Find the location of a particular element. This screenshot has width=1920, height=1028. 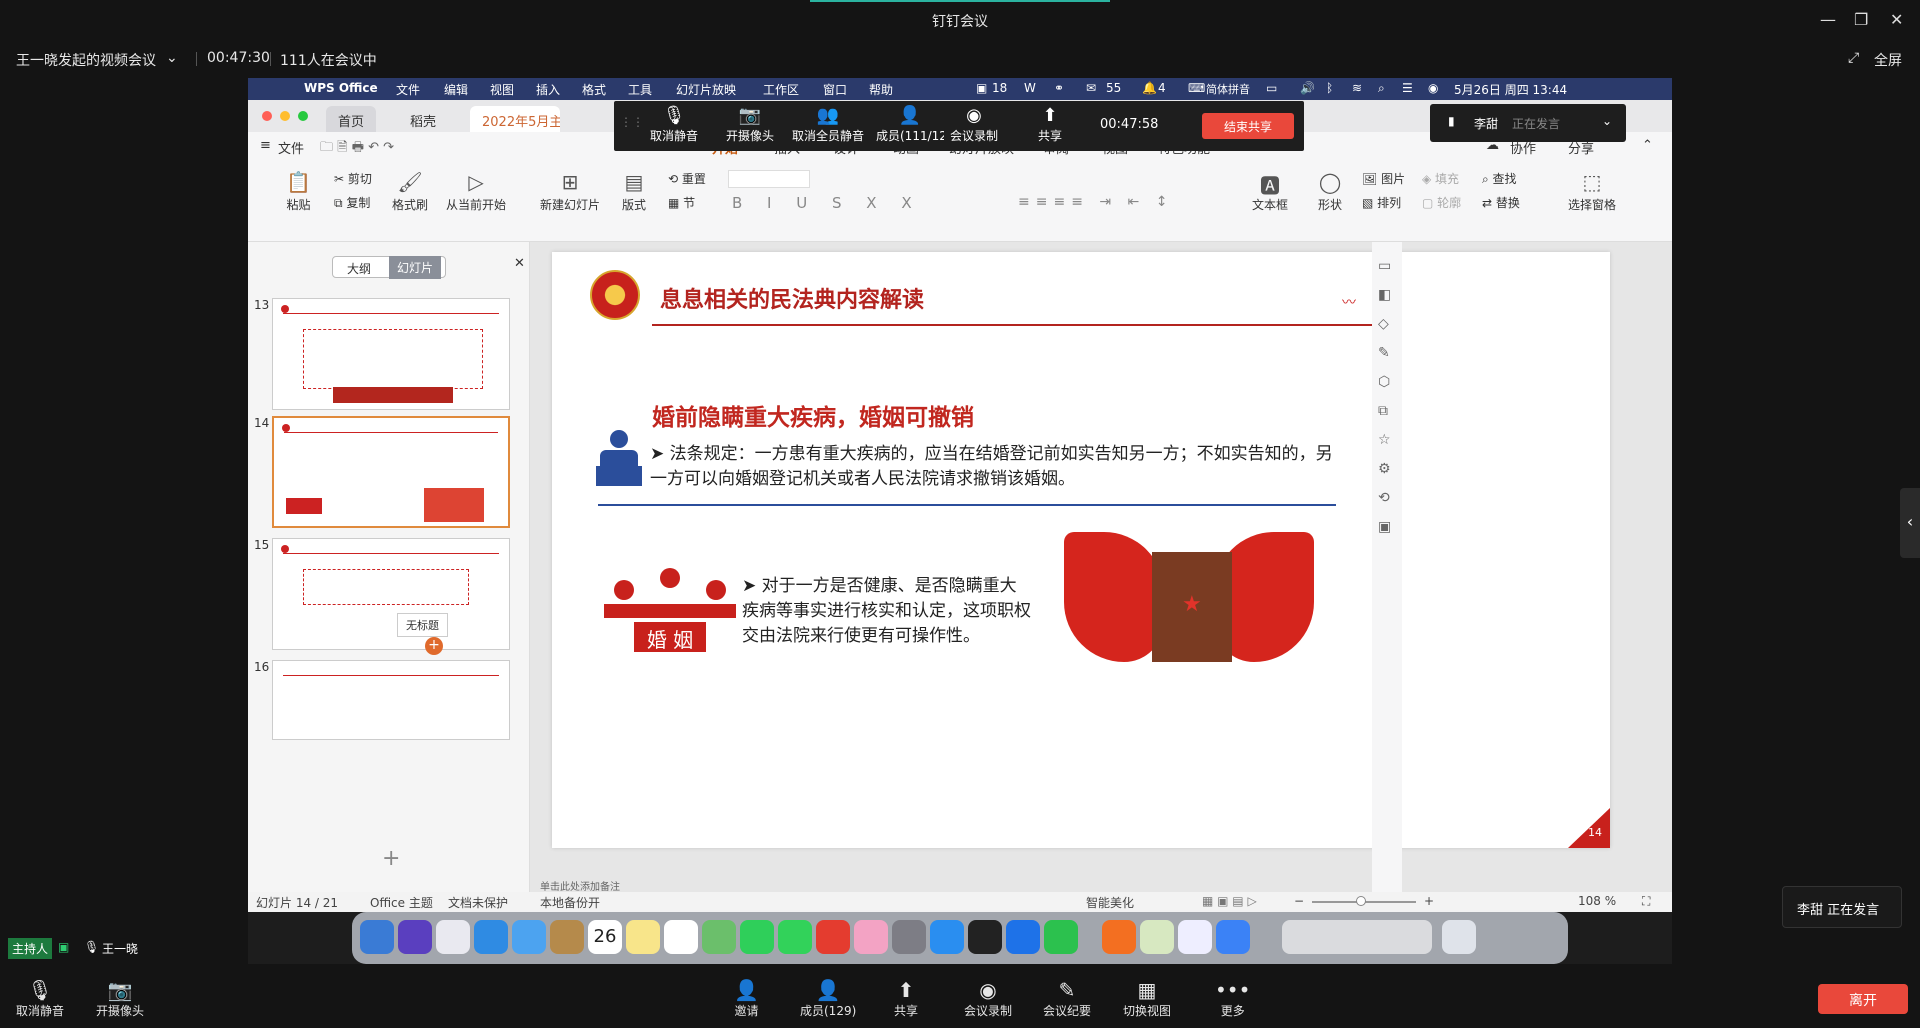

new-slide-button: ⊞ 新建幻灯片 is located at coordinates (570, 191).